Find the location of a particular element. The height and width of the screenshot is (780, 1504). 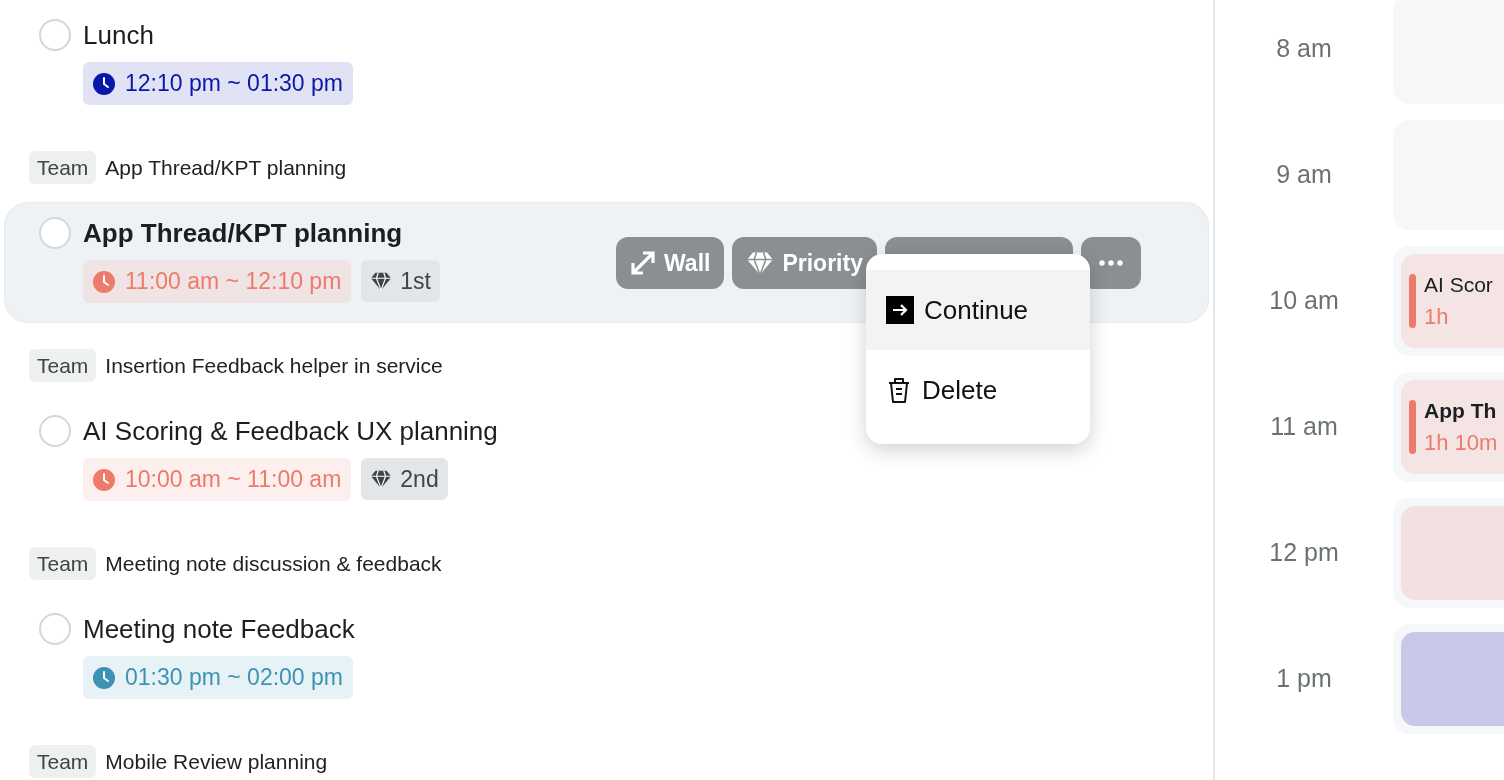

task-title: App Thread/KPT planning is located at coordinates (243, 233).